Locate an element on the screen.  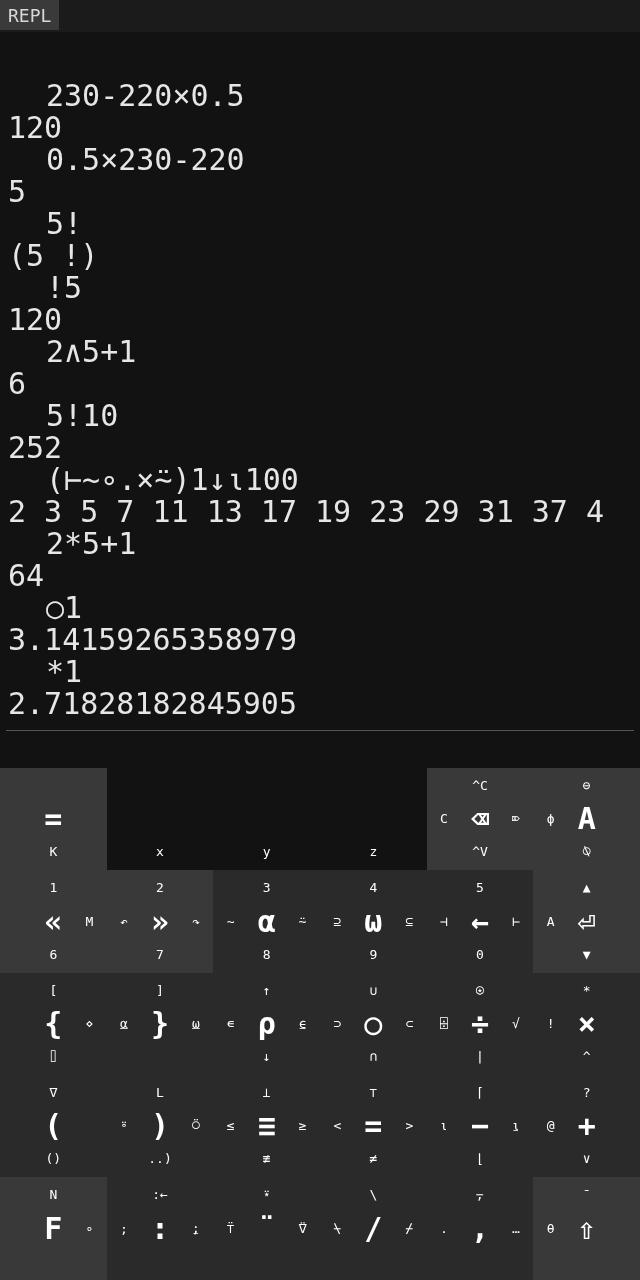
keyboard-key: ↑ ∊ ρ ⍷ ↓ is located at coordinates (266, 1024).